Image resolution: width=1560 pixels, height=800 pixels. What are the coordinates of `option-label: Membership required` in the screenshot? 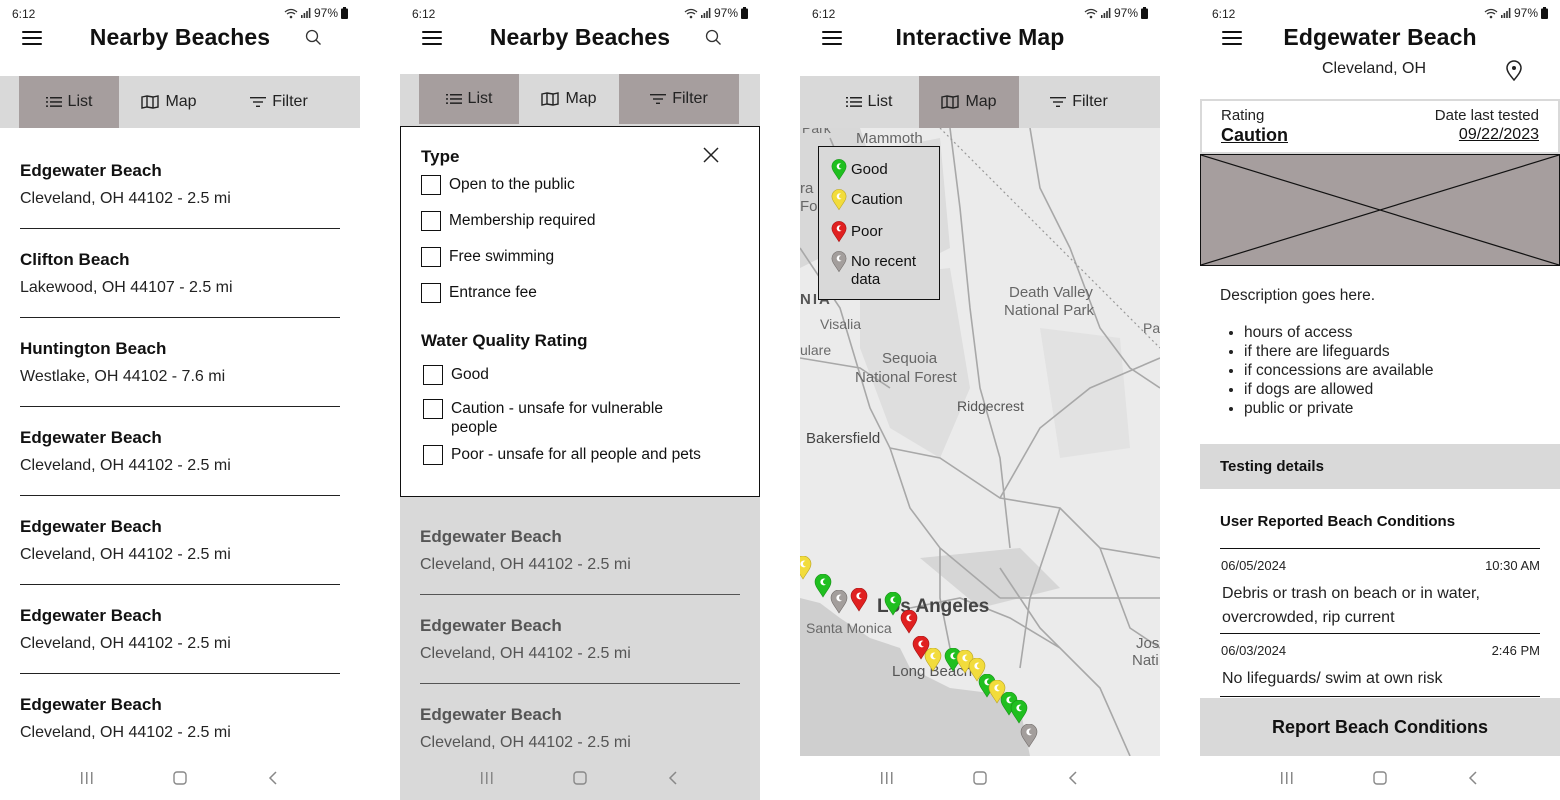 It's located at (522, 220).